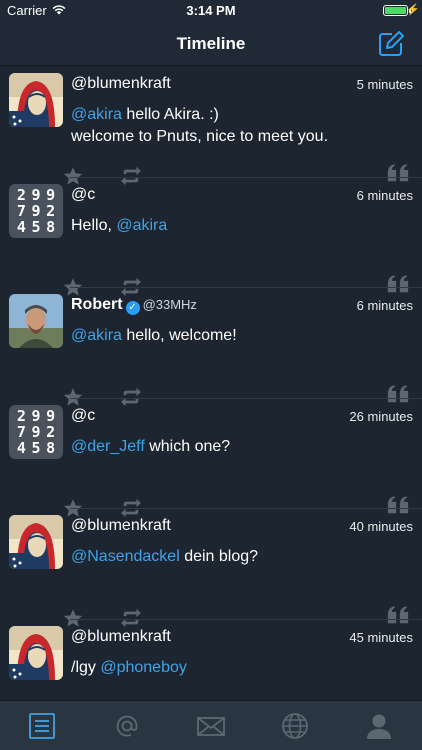  Describe the element at coordinates (169, 304) in the screenshot. I see `post-handle: @33MHz` at that location.